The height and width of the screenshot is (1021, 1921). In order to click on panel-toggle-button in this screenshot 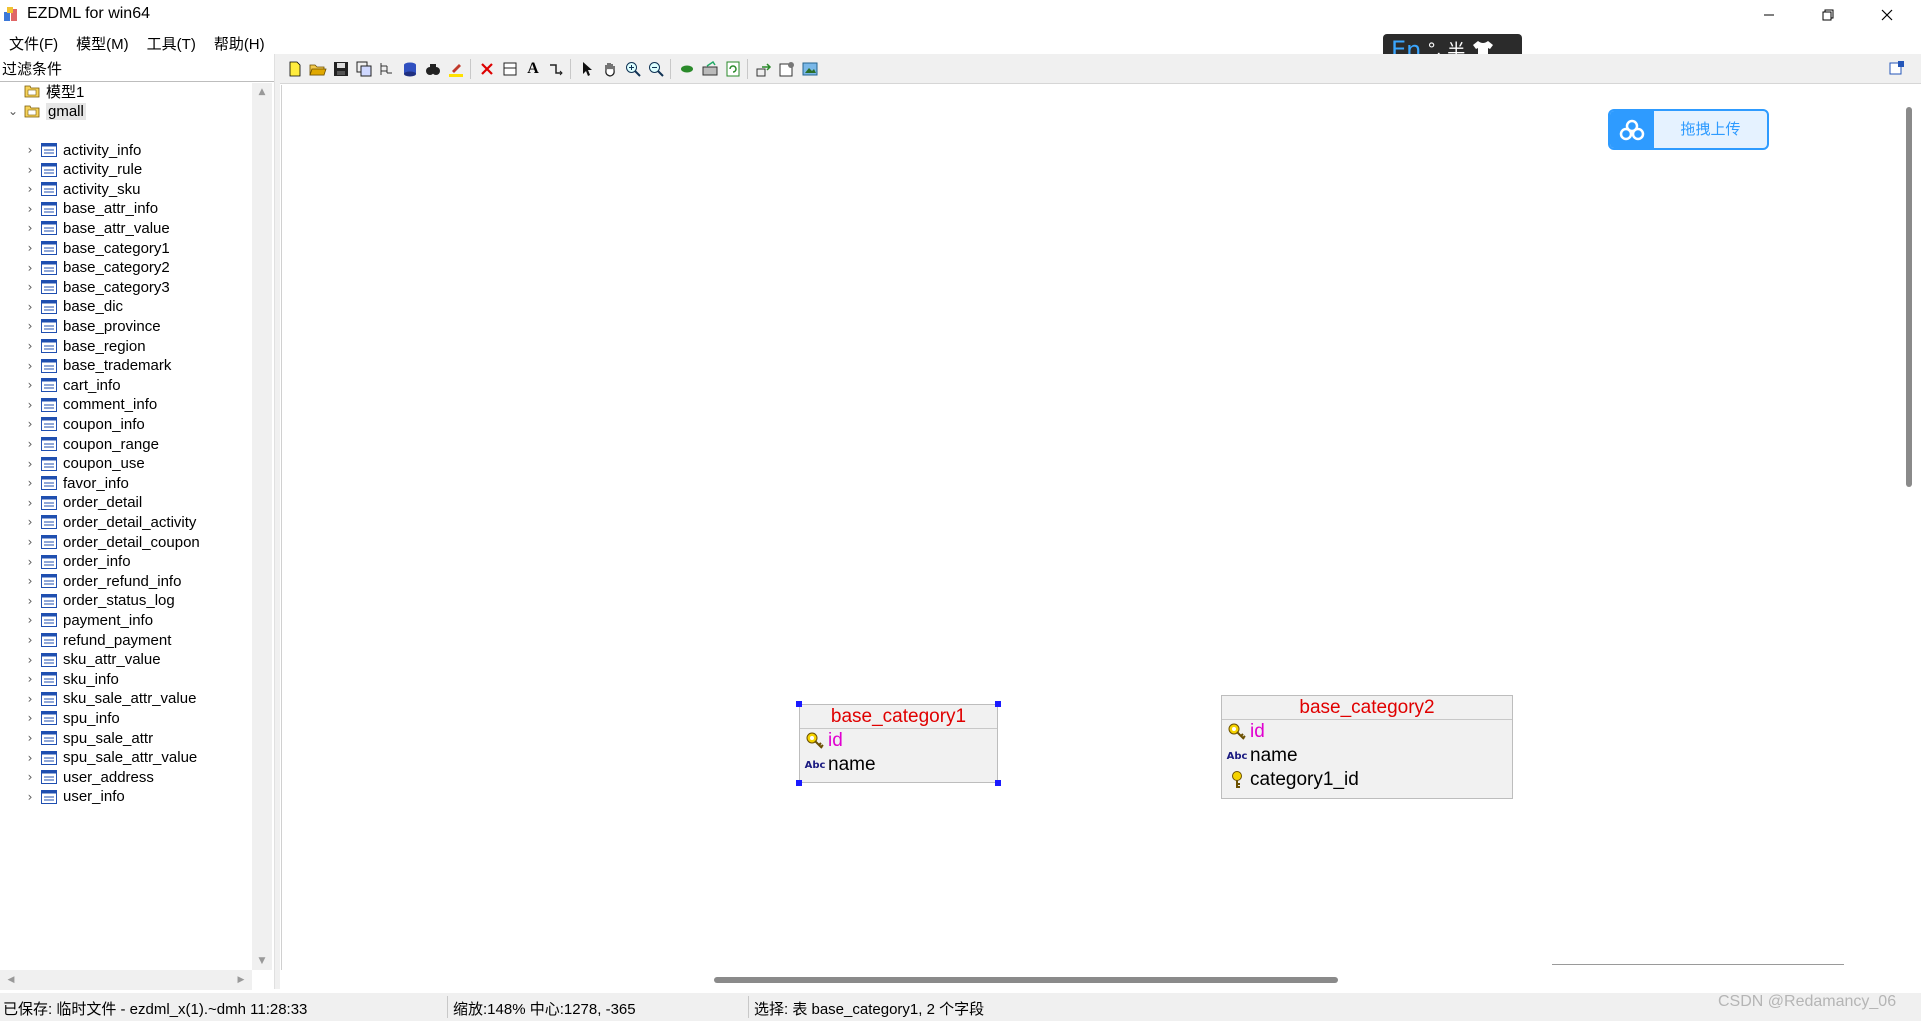, I will do `click(1897, 68)`.